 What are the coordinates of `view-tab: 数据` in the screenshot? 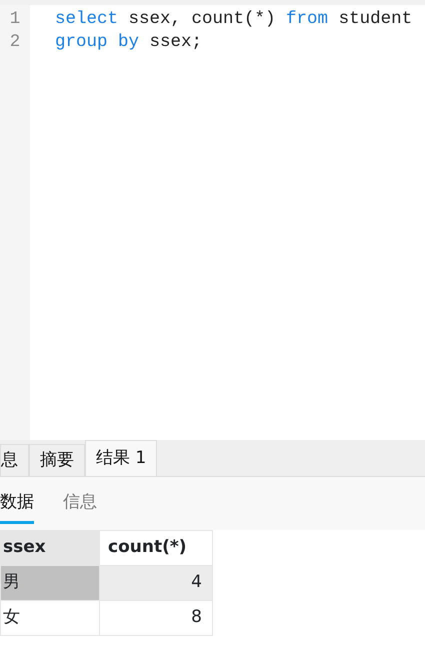 It's located at (17, 506).